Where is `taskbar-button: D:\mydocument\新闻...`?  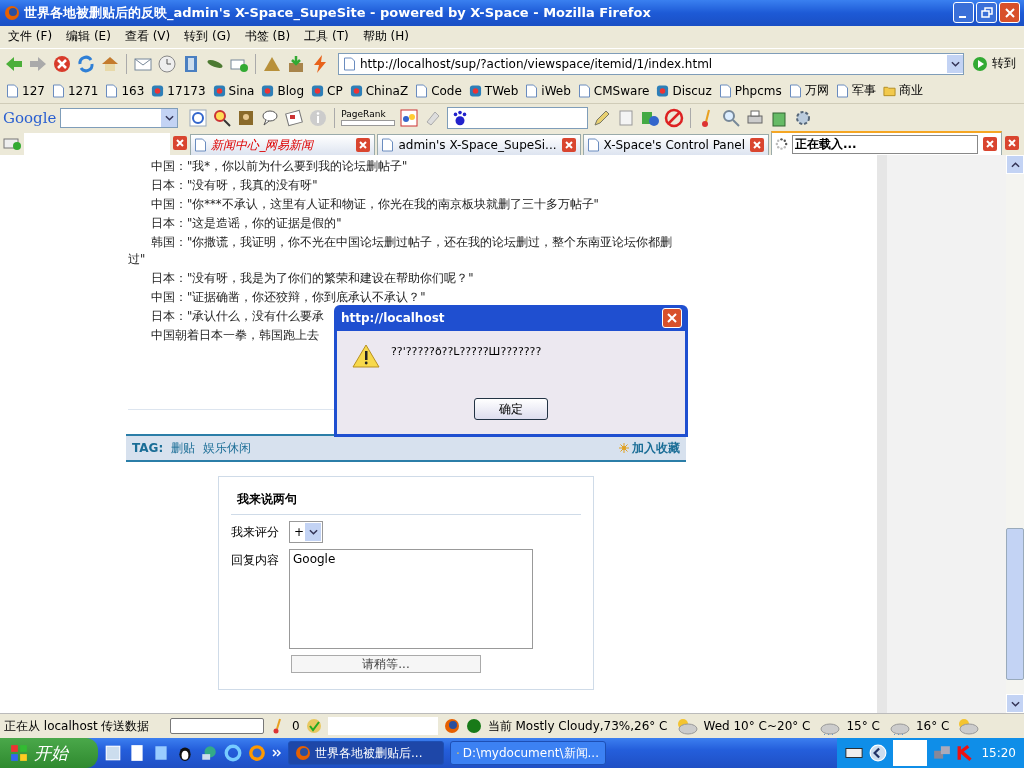 taskbar-button: D:\mydocument\新闻... is located at coordinates (528, 753).